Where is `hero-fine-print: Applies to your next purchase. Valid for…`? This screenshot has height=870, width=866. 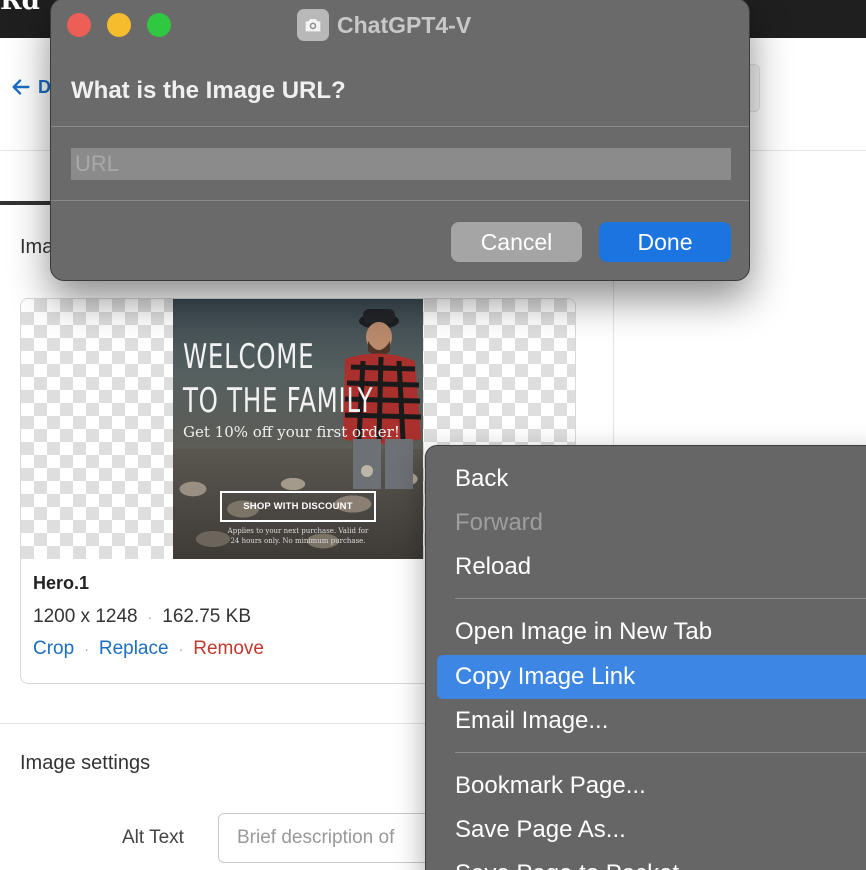
hero-fine-print: Applies to your next purchase. Valid for… is located at coordinates (298, 536).